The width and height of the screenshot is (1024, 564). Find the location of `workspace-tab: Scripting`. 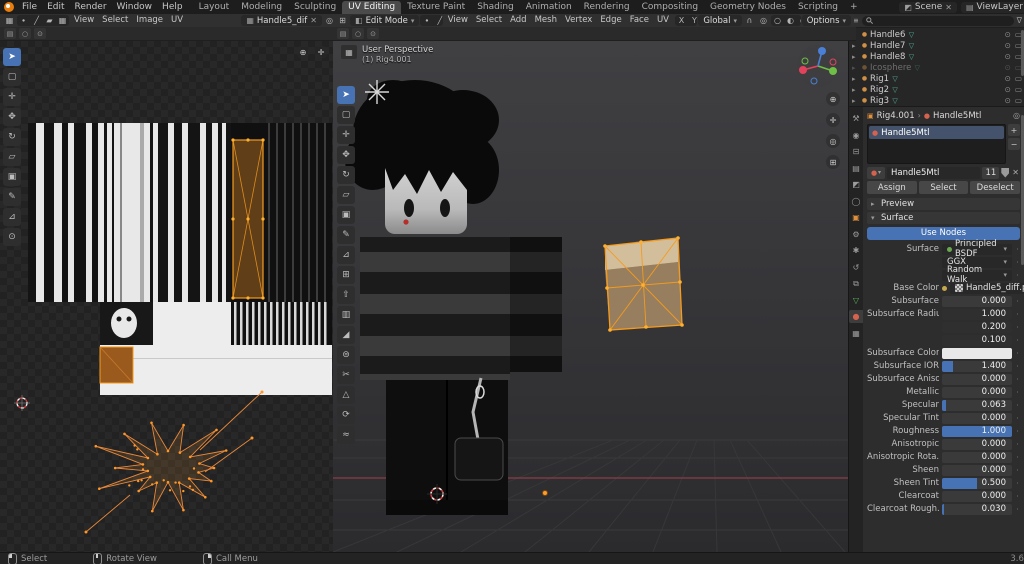

workspace-tab: Scripting is located at coordinates (818, 7).